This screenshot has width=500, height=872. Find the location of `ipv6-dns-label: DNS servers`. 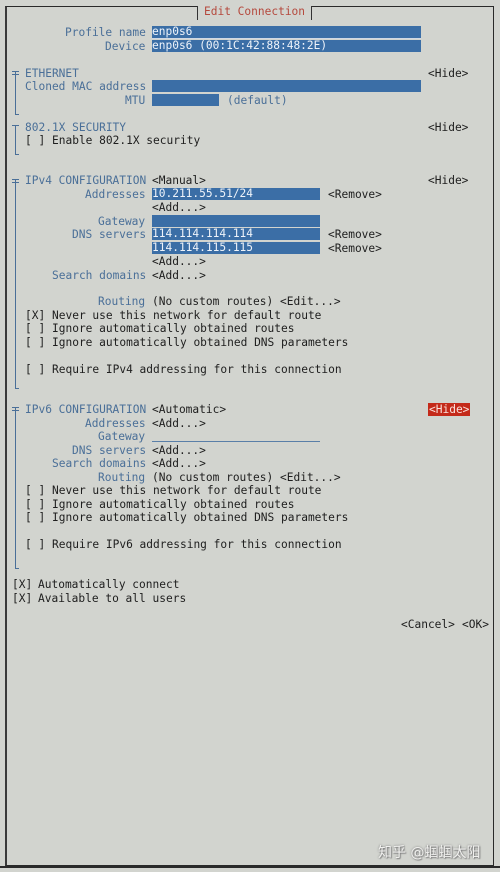

ipv6-dns-label: DNS servers is located at coordinates (109, 450).